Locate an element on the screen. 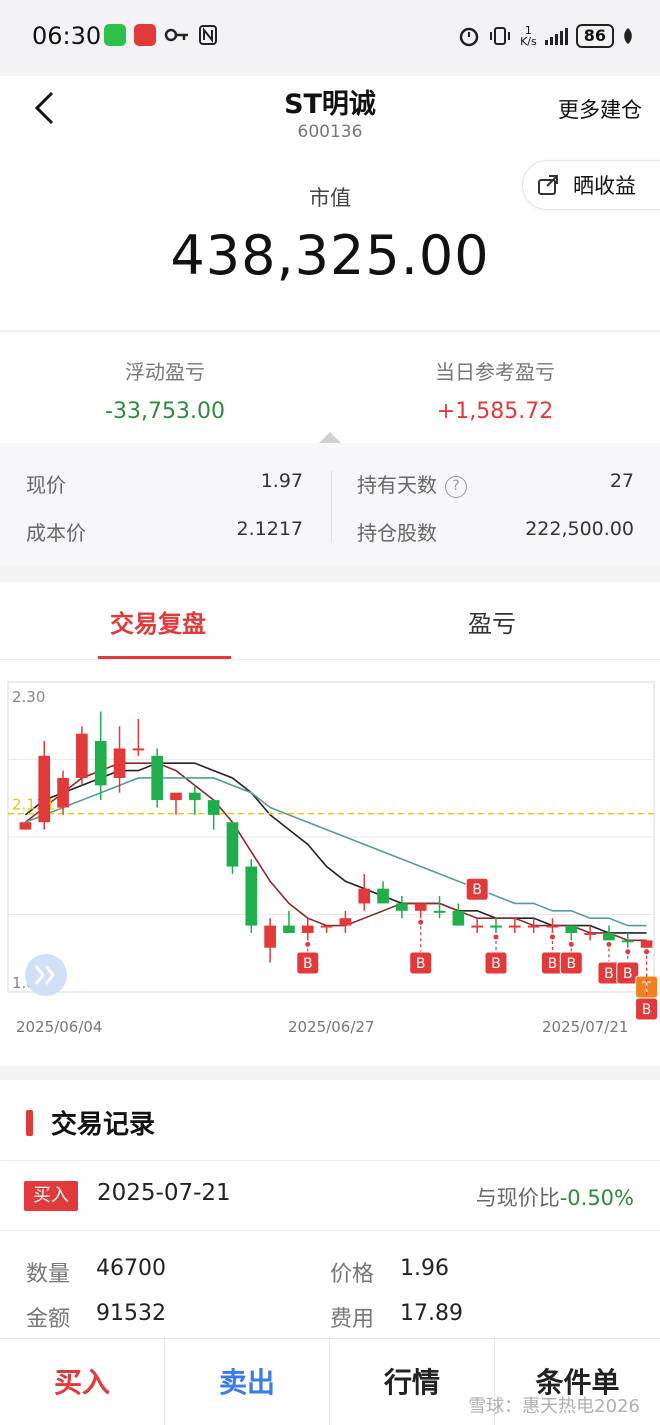 Image resolution: width=660 pixels, height=1425 pixels. app-notification-icon is located at coordinates (145, 35).